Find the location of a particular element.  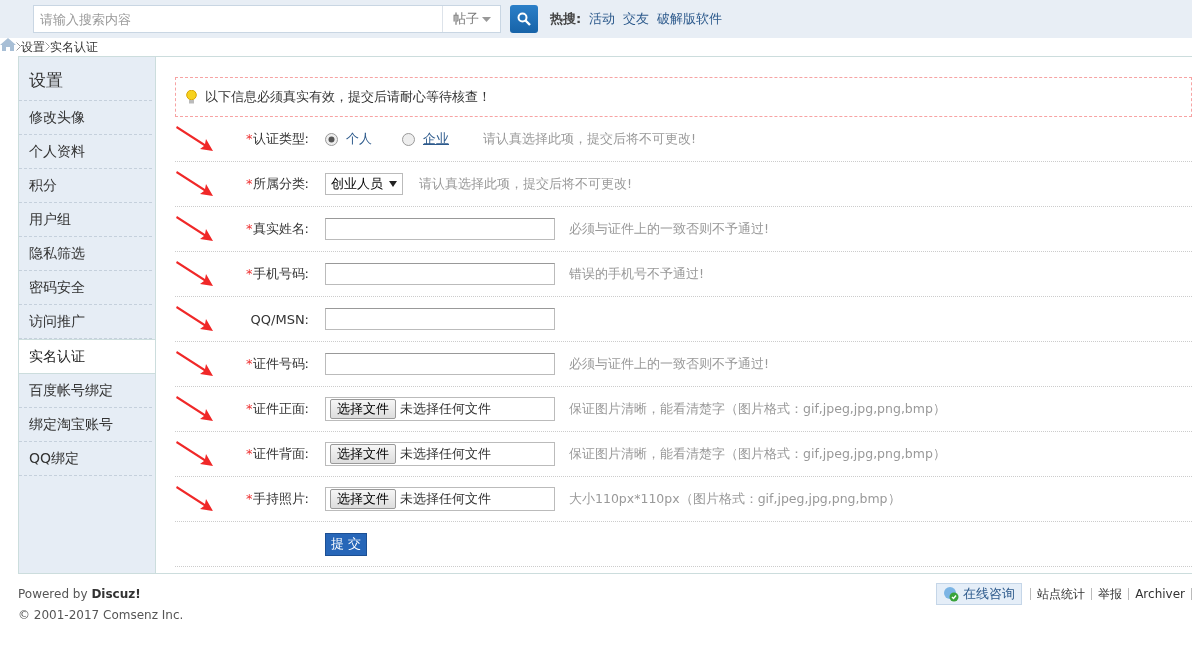

radio-option: 个人 is located at coordinates (348, 139).